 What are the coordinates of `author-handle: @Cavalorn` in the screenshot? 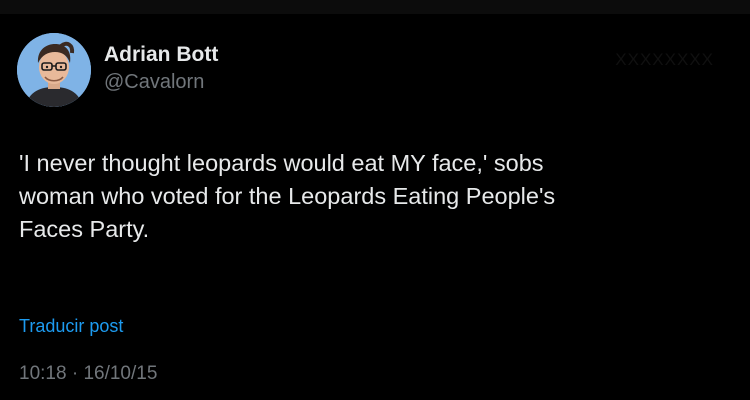 It's located at (161, 82).